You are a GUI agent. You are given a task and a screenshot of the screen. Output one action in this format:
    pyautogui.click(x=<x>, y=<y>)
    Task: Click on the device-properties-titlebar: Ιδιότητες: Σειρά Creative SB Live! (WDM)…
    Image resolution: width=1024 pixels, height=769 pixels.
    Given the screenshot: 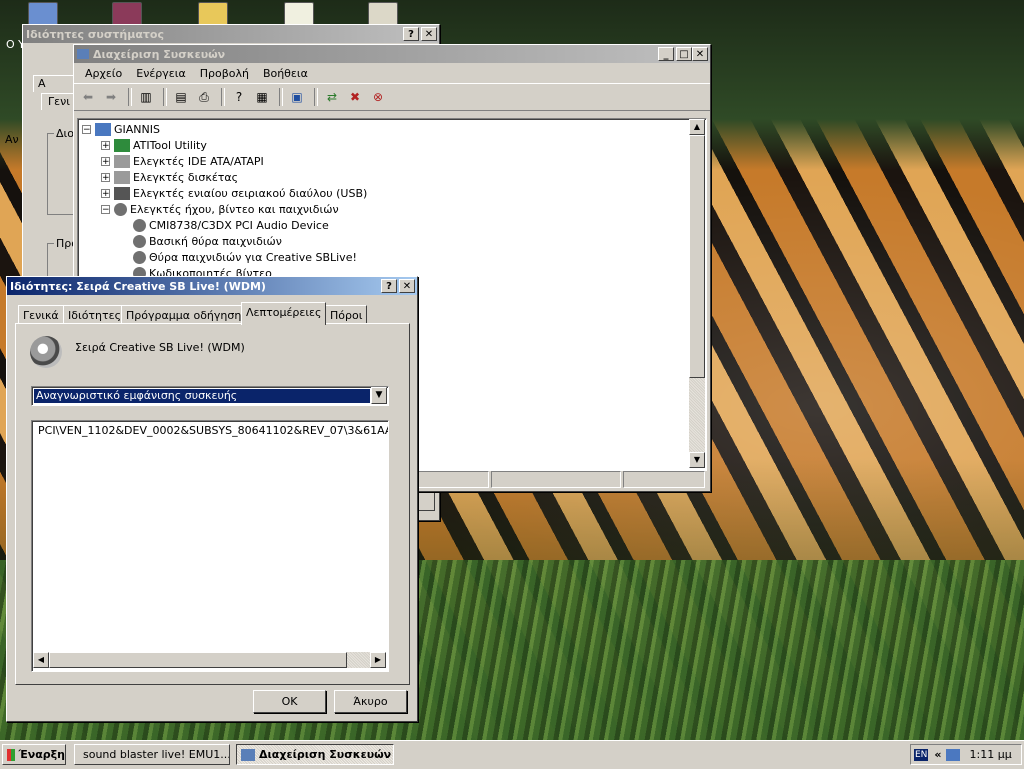 What is the action you would take?
    pyautogui.click(x=212, y=286)
    